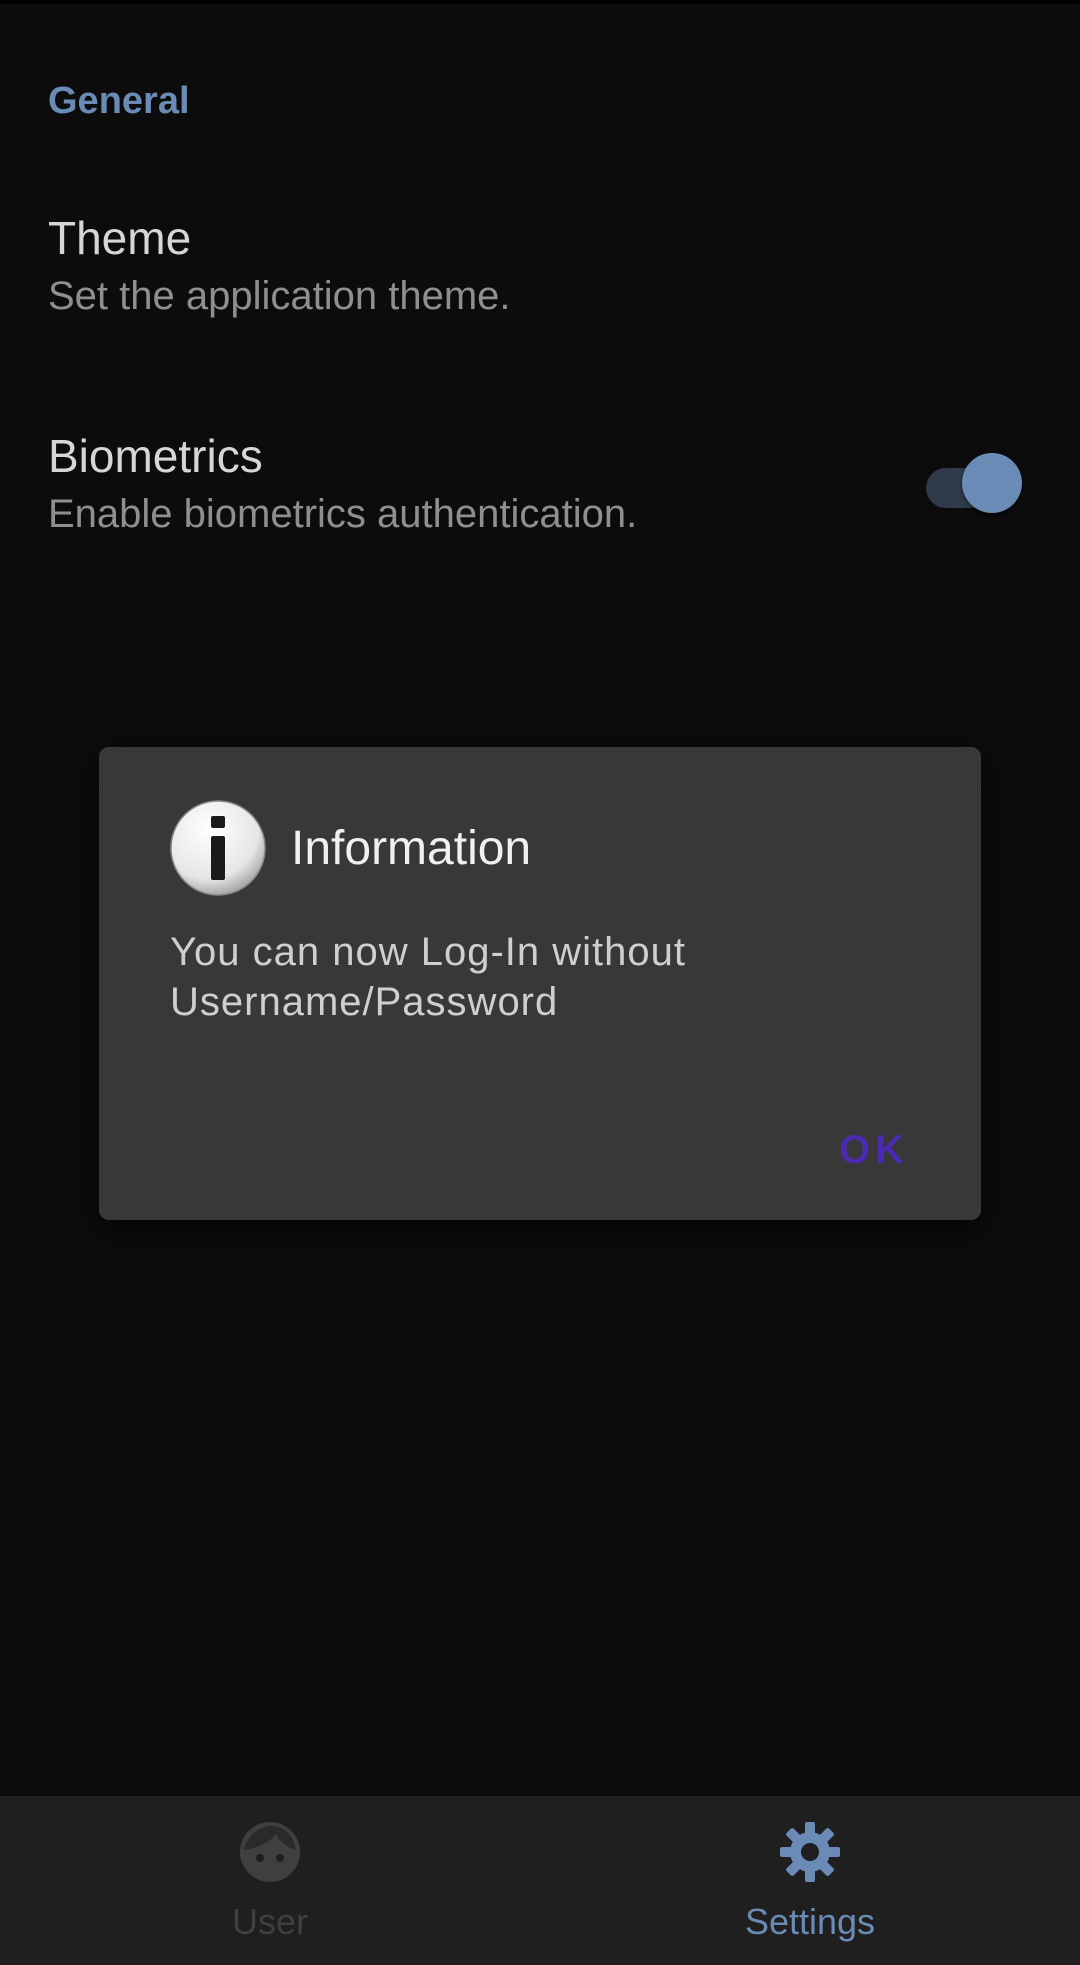  I want to click on status-bar-edge, so click(540, 2).